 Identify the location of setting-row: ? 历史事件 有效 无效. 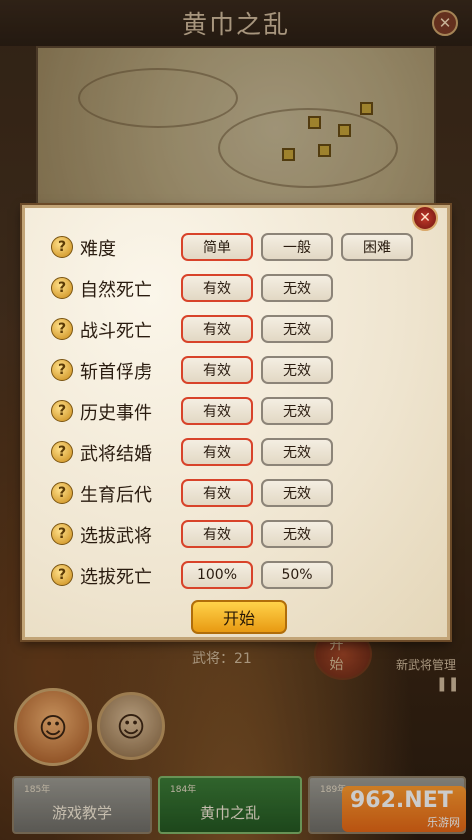
(239, 411).